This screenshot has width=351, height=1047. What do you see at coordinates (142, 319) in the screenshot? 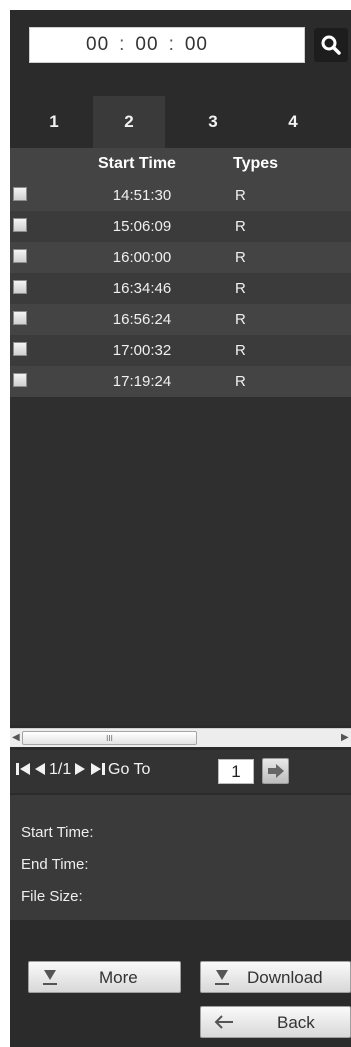
I see `row-start-time: 16:56:24` at bounding box center [142, 319].